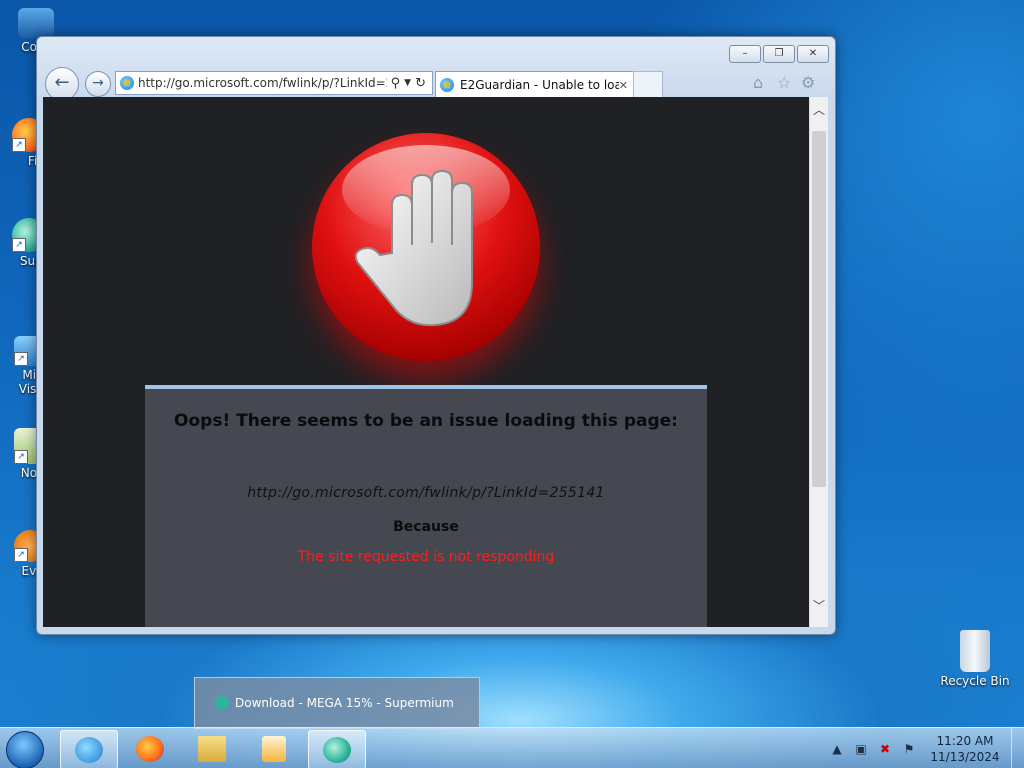 Image resolution: width=1024 pixels, height=768 pixels. What do you see at coordinates (975, 681) in the screenshot?
I see `desktop-icon-label: Recycle Bin` at bounding box center [975, 681].